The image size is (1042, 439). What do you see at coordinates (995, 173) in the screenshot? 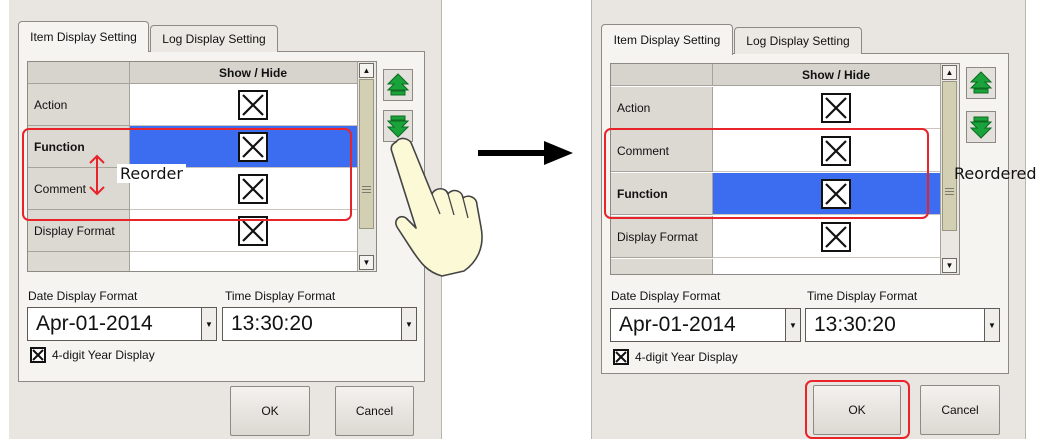
I see `reordered-annotation: Reordered` at bounding box center [995, 173].